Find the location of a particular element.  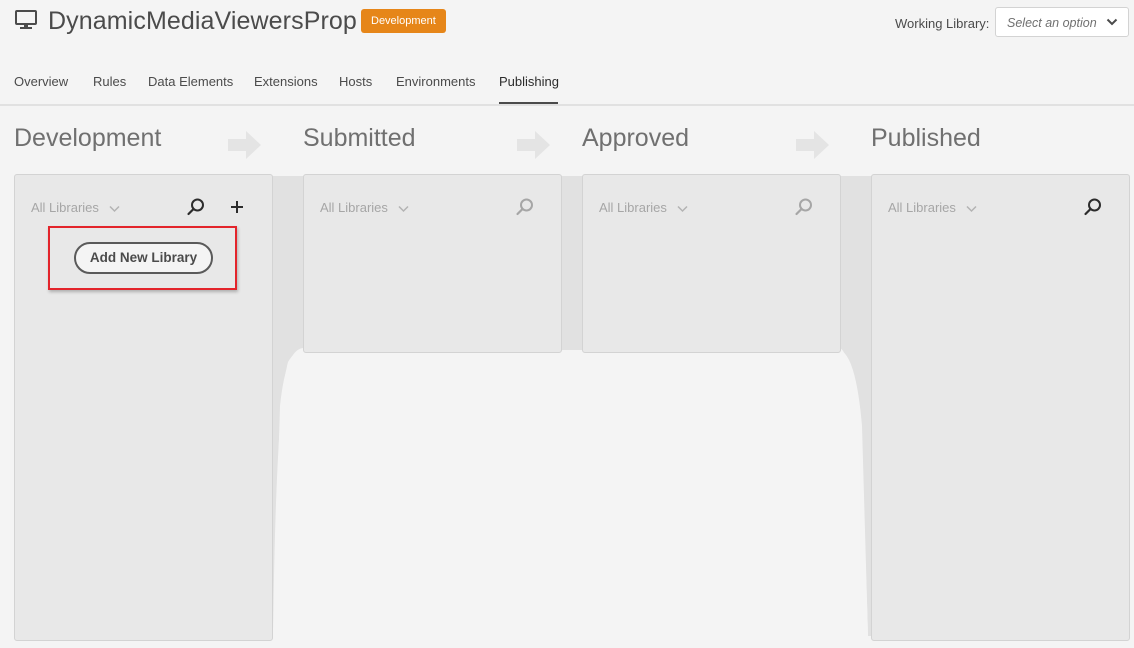

tab-data-elements: Data Elements is located at coordinates (190, 81).